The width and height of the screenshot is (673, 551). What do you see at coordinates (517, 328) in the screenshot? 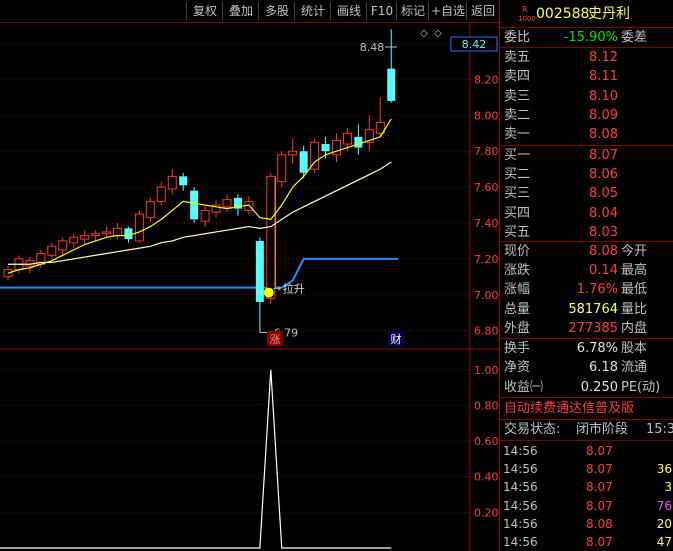
I see `stat-label: 外盘` at bounding box center [517, 328].